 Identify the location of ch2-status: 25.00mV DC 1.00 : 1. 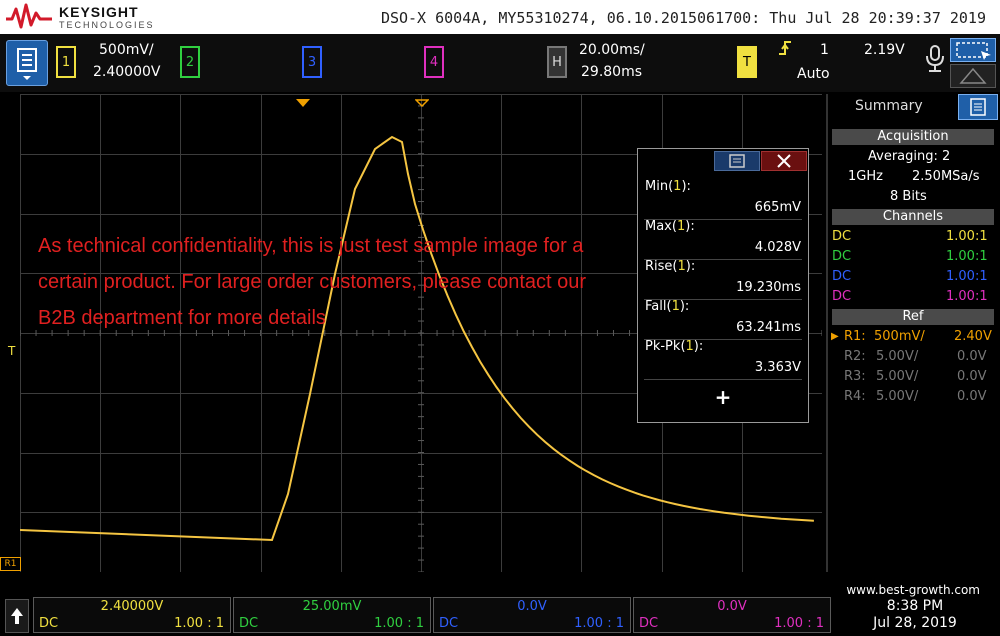
(332, 615).